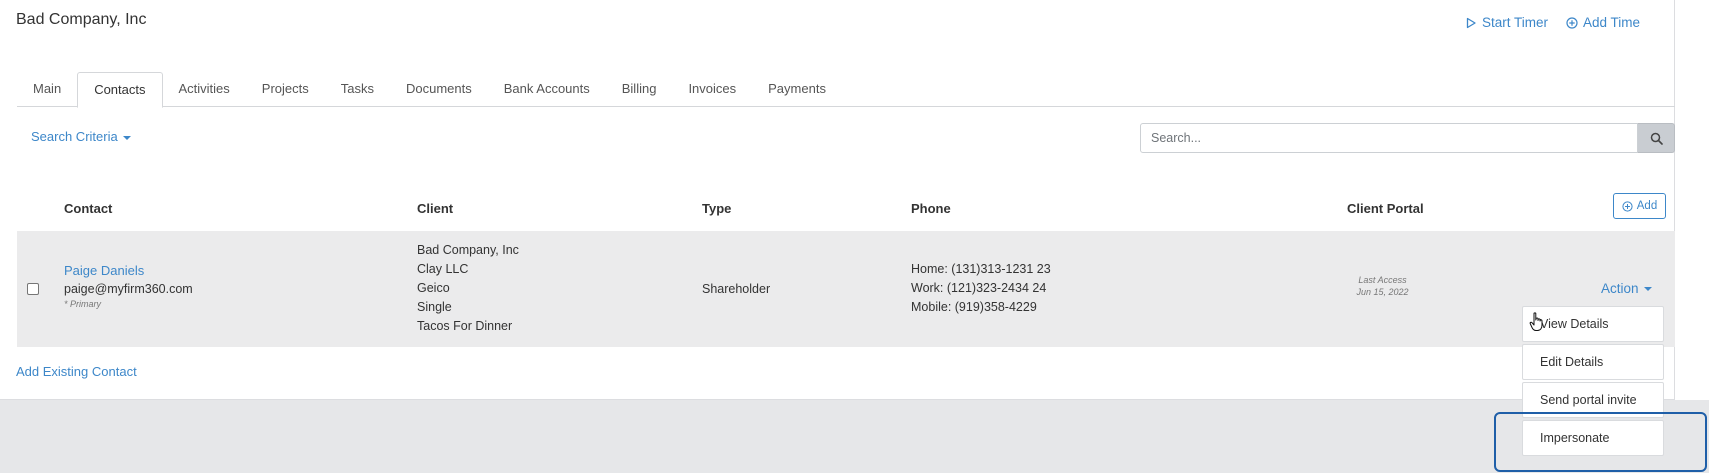 The height and width of the screenshot is (473, 1709). I want to click on client-name: Clay LLC, so click(443, 269).